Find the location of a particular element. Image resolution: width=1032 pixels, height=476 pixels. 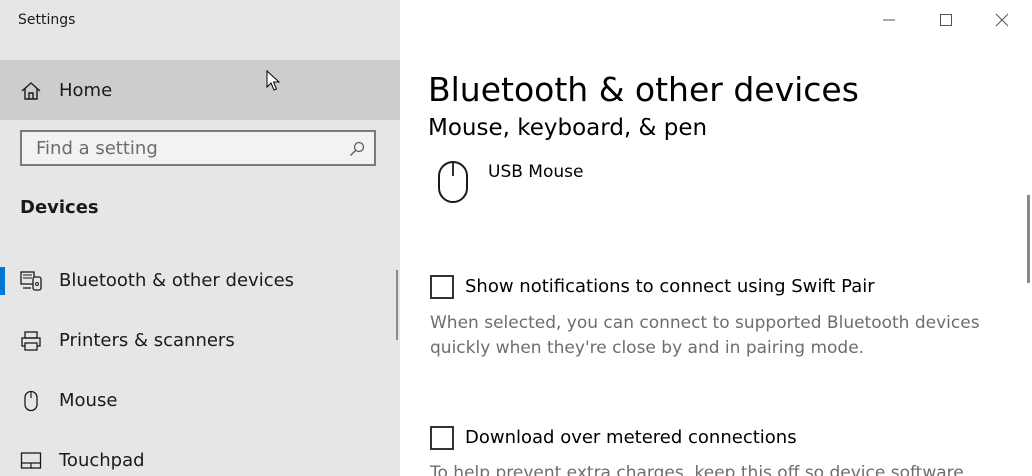

home-label: Home is located at coordinates (86, 90).